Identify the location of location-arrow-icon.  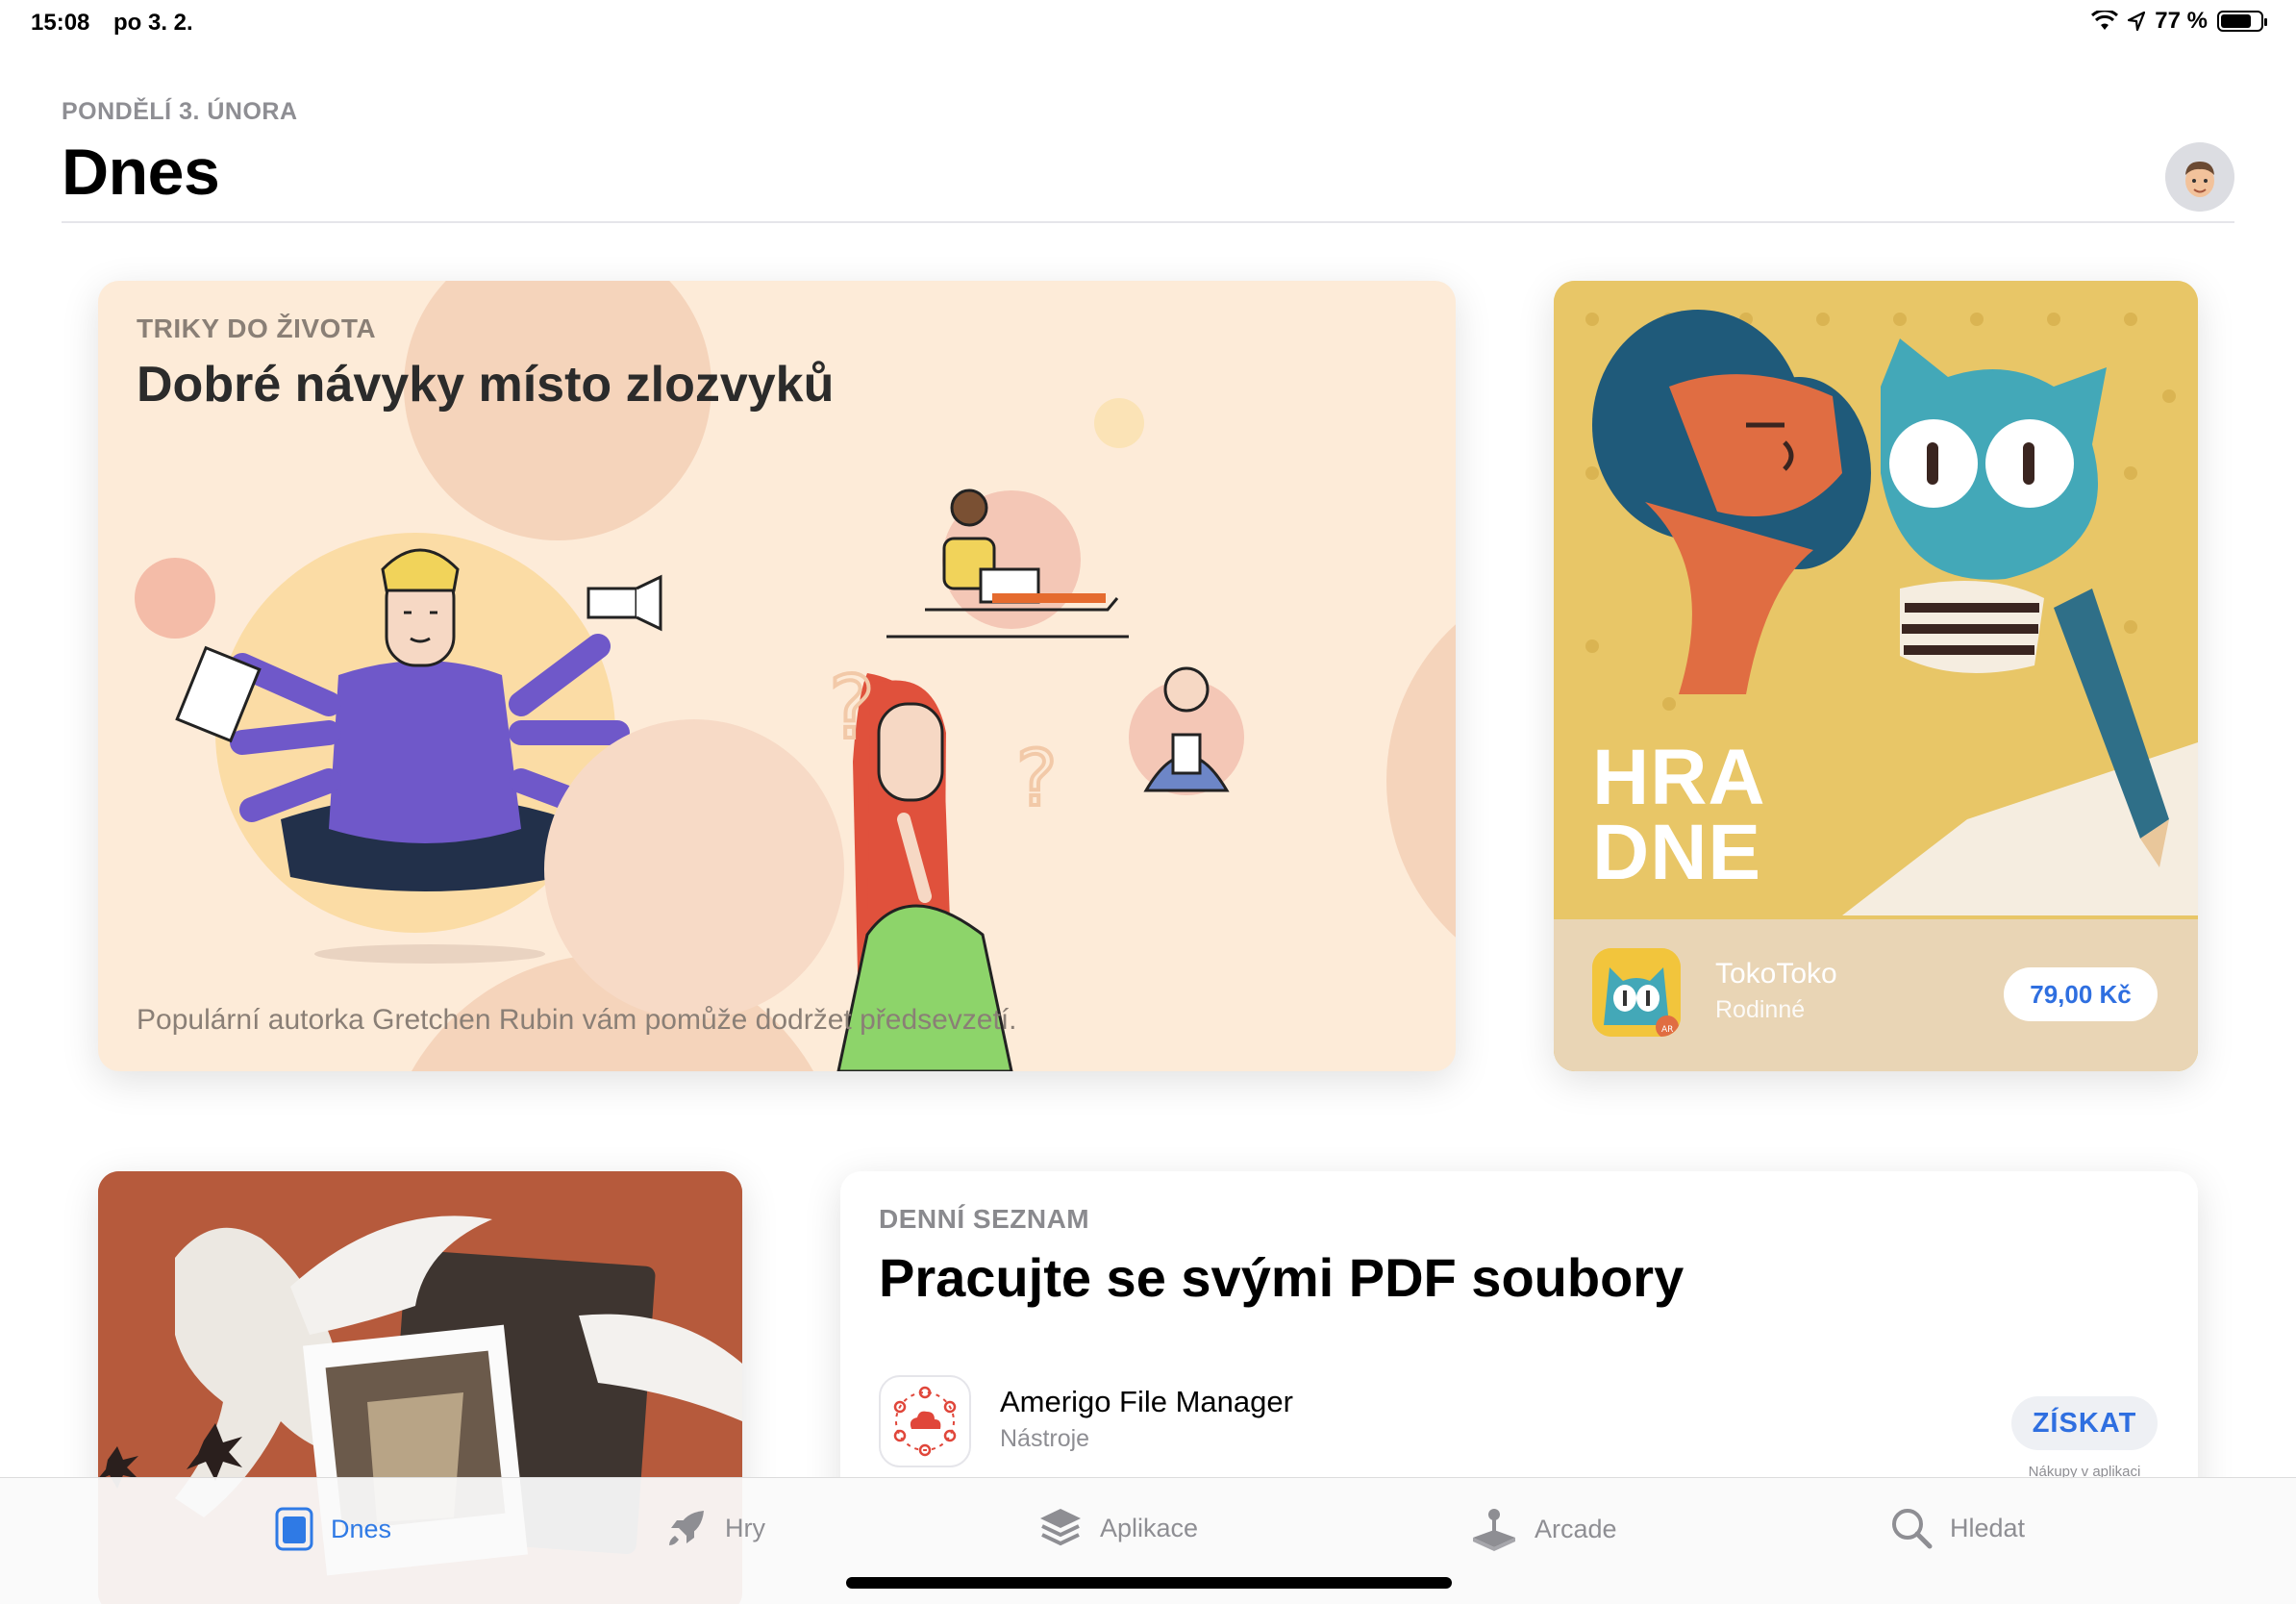
(2137, 21).